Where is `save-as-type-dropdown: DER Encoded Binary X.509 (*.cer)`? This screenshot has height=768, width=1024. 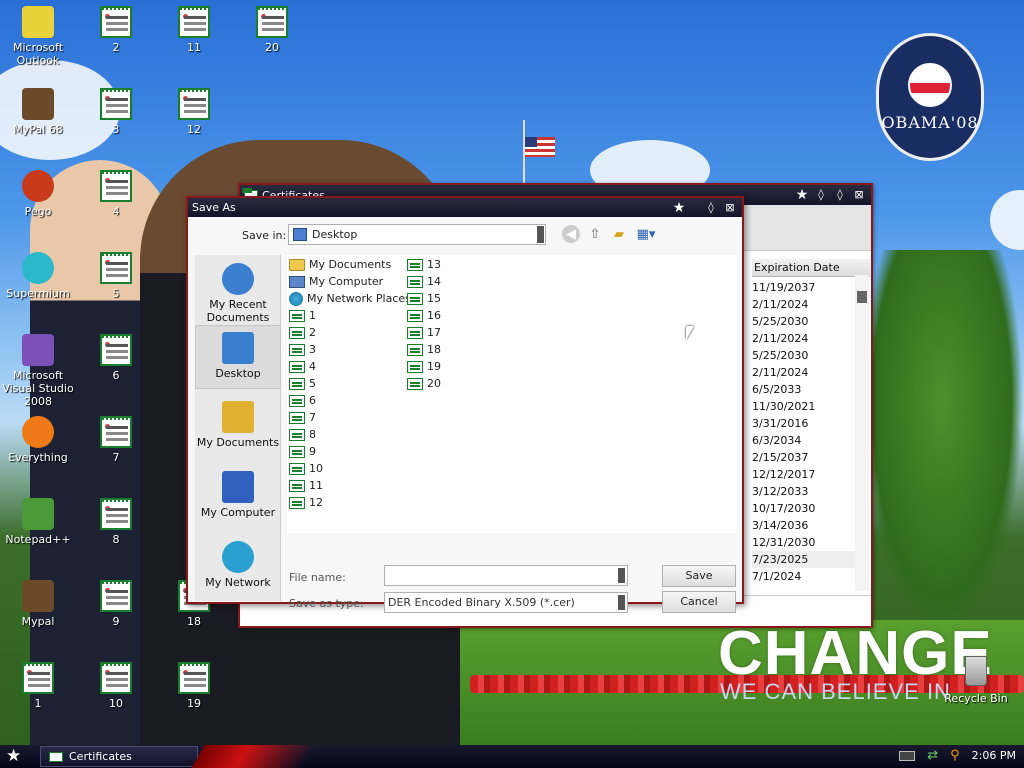
save-as-type-dropdown: DER Encoded Binary X.509 (*.cer) is located at coordinates (506, 602).